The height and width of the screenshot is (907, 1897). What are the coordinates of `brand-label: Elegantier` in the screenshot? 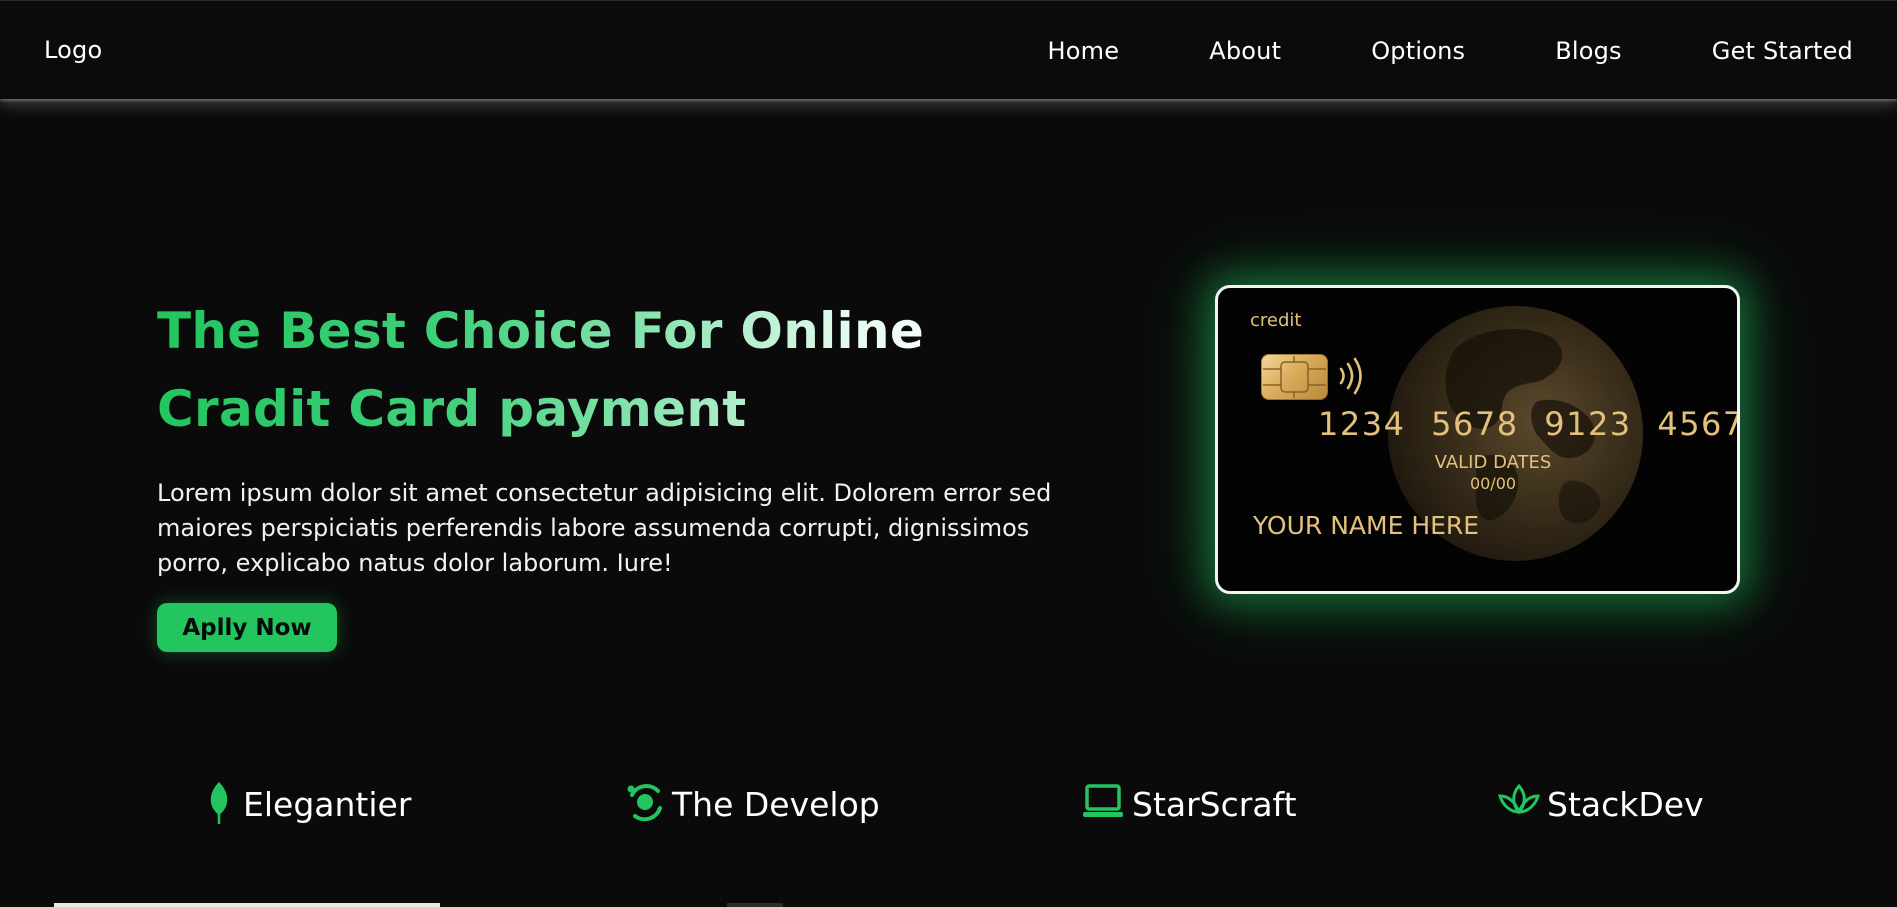 It's located at (327, 804).